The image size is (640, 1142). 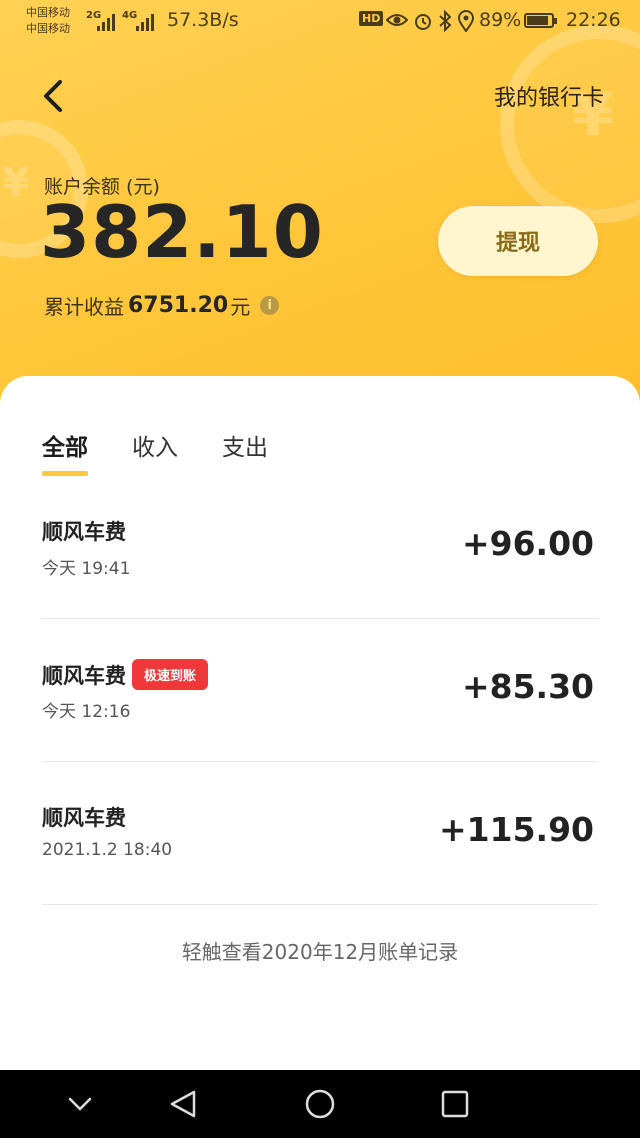 I want to click on bluetooth-icon, so click(x=445, y=21).